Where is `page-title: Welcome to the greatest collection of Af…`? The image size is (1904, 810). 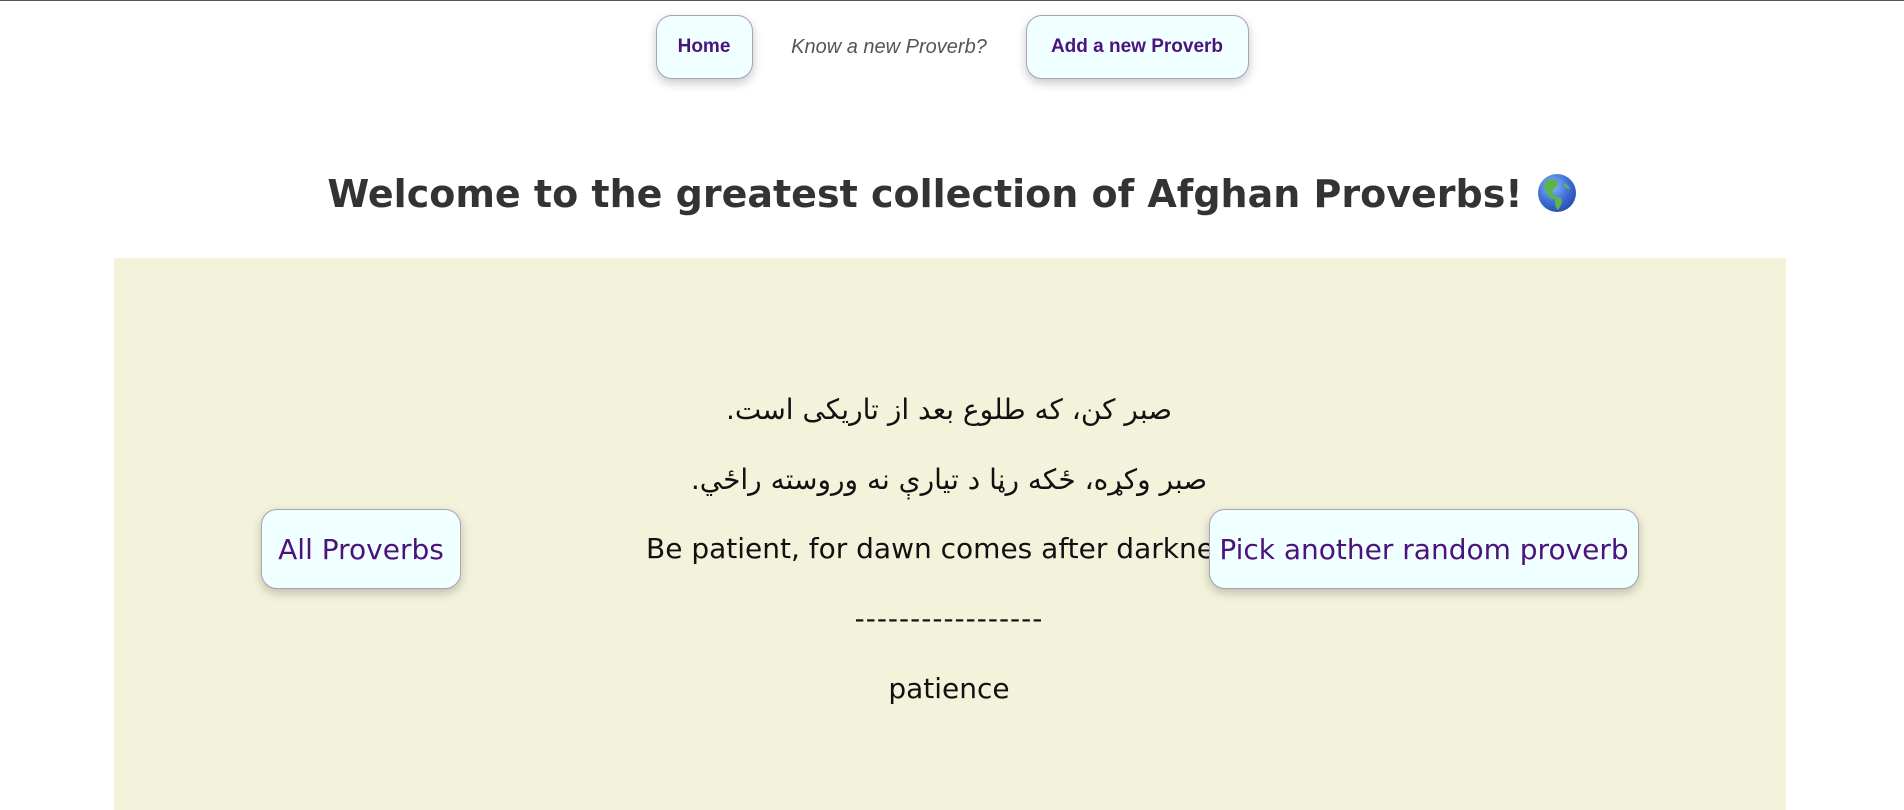 page-title: Welcome to the greatest collection of Af… is located at coordinates (952, 194).